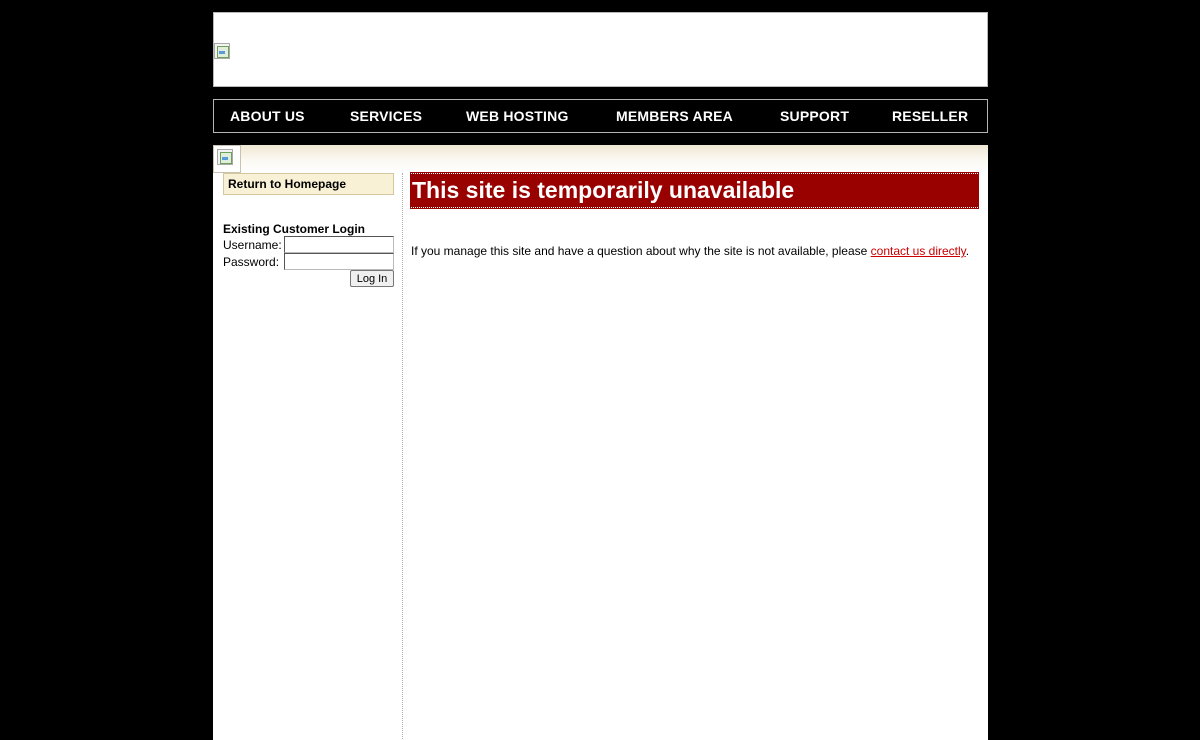 This screenshot has height=740, width=1200. Describe the element at coordinates (930, 116) in the screenshot. I see `nav-reseller: RESELLER` at that location.